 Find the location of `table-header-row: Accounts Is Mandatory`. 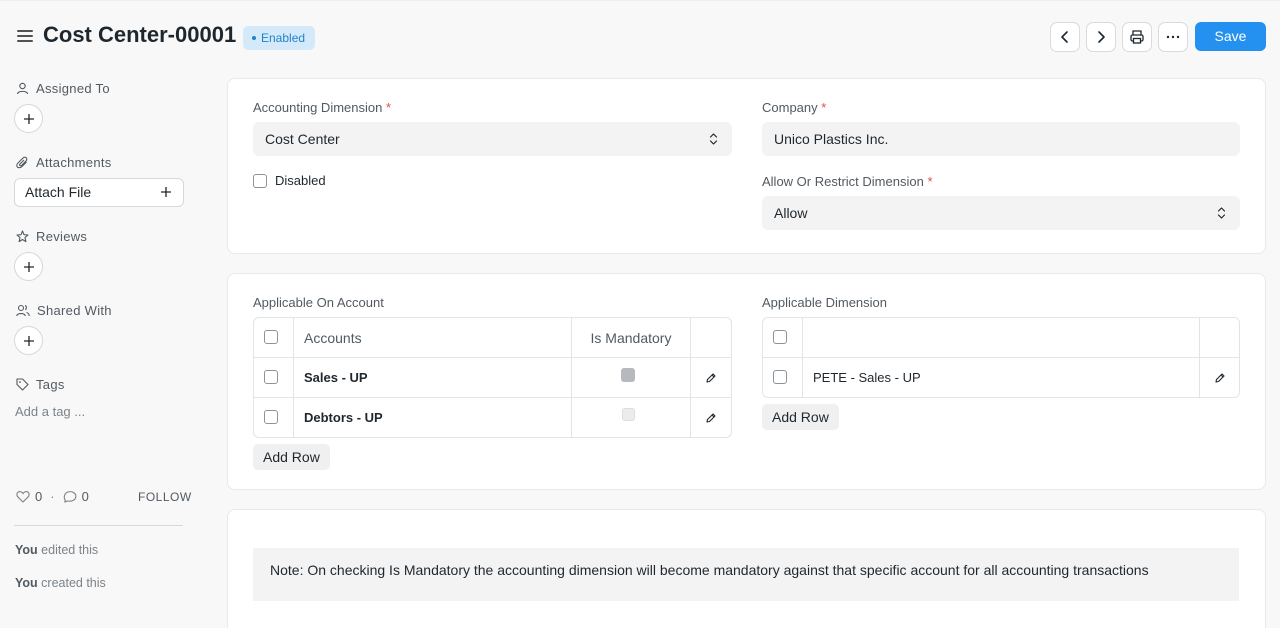

table-header-row: Accounts Is Mandatory is located at coordinates (492, 338).